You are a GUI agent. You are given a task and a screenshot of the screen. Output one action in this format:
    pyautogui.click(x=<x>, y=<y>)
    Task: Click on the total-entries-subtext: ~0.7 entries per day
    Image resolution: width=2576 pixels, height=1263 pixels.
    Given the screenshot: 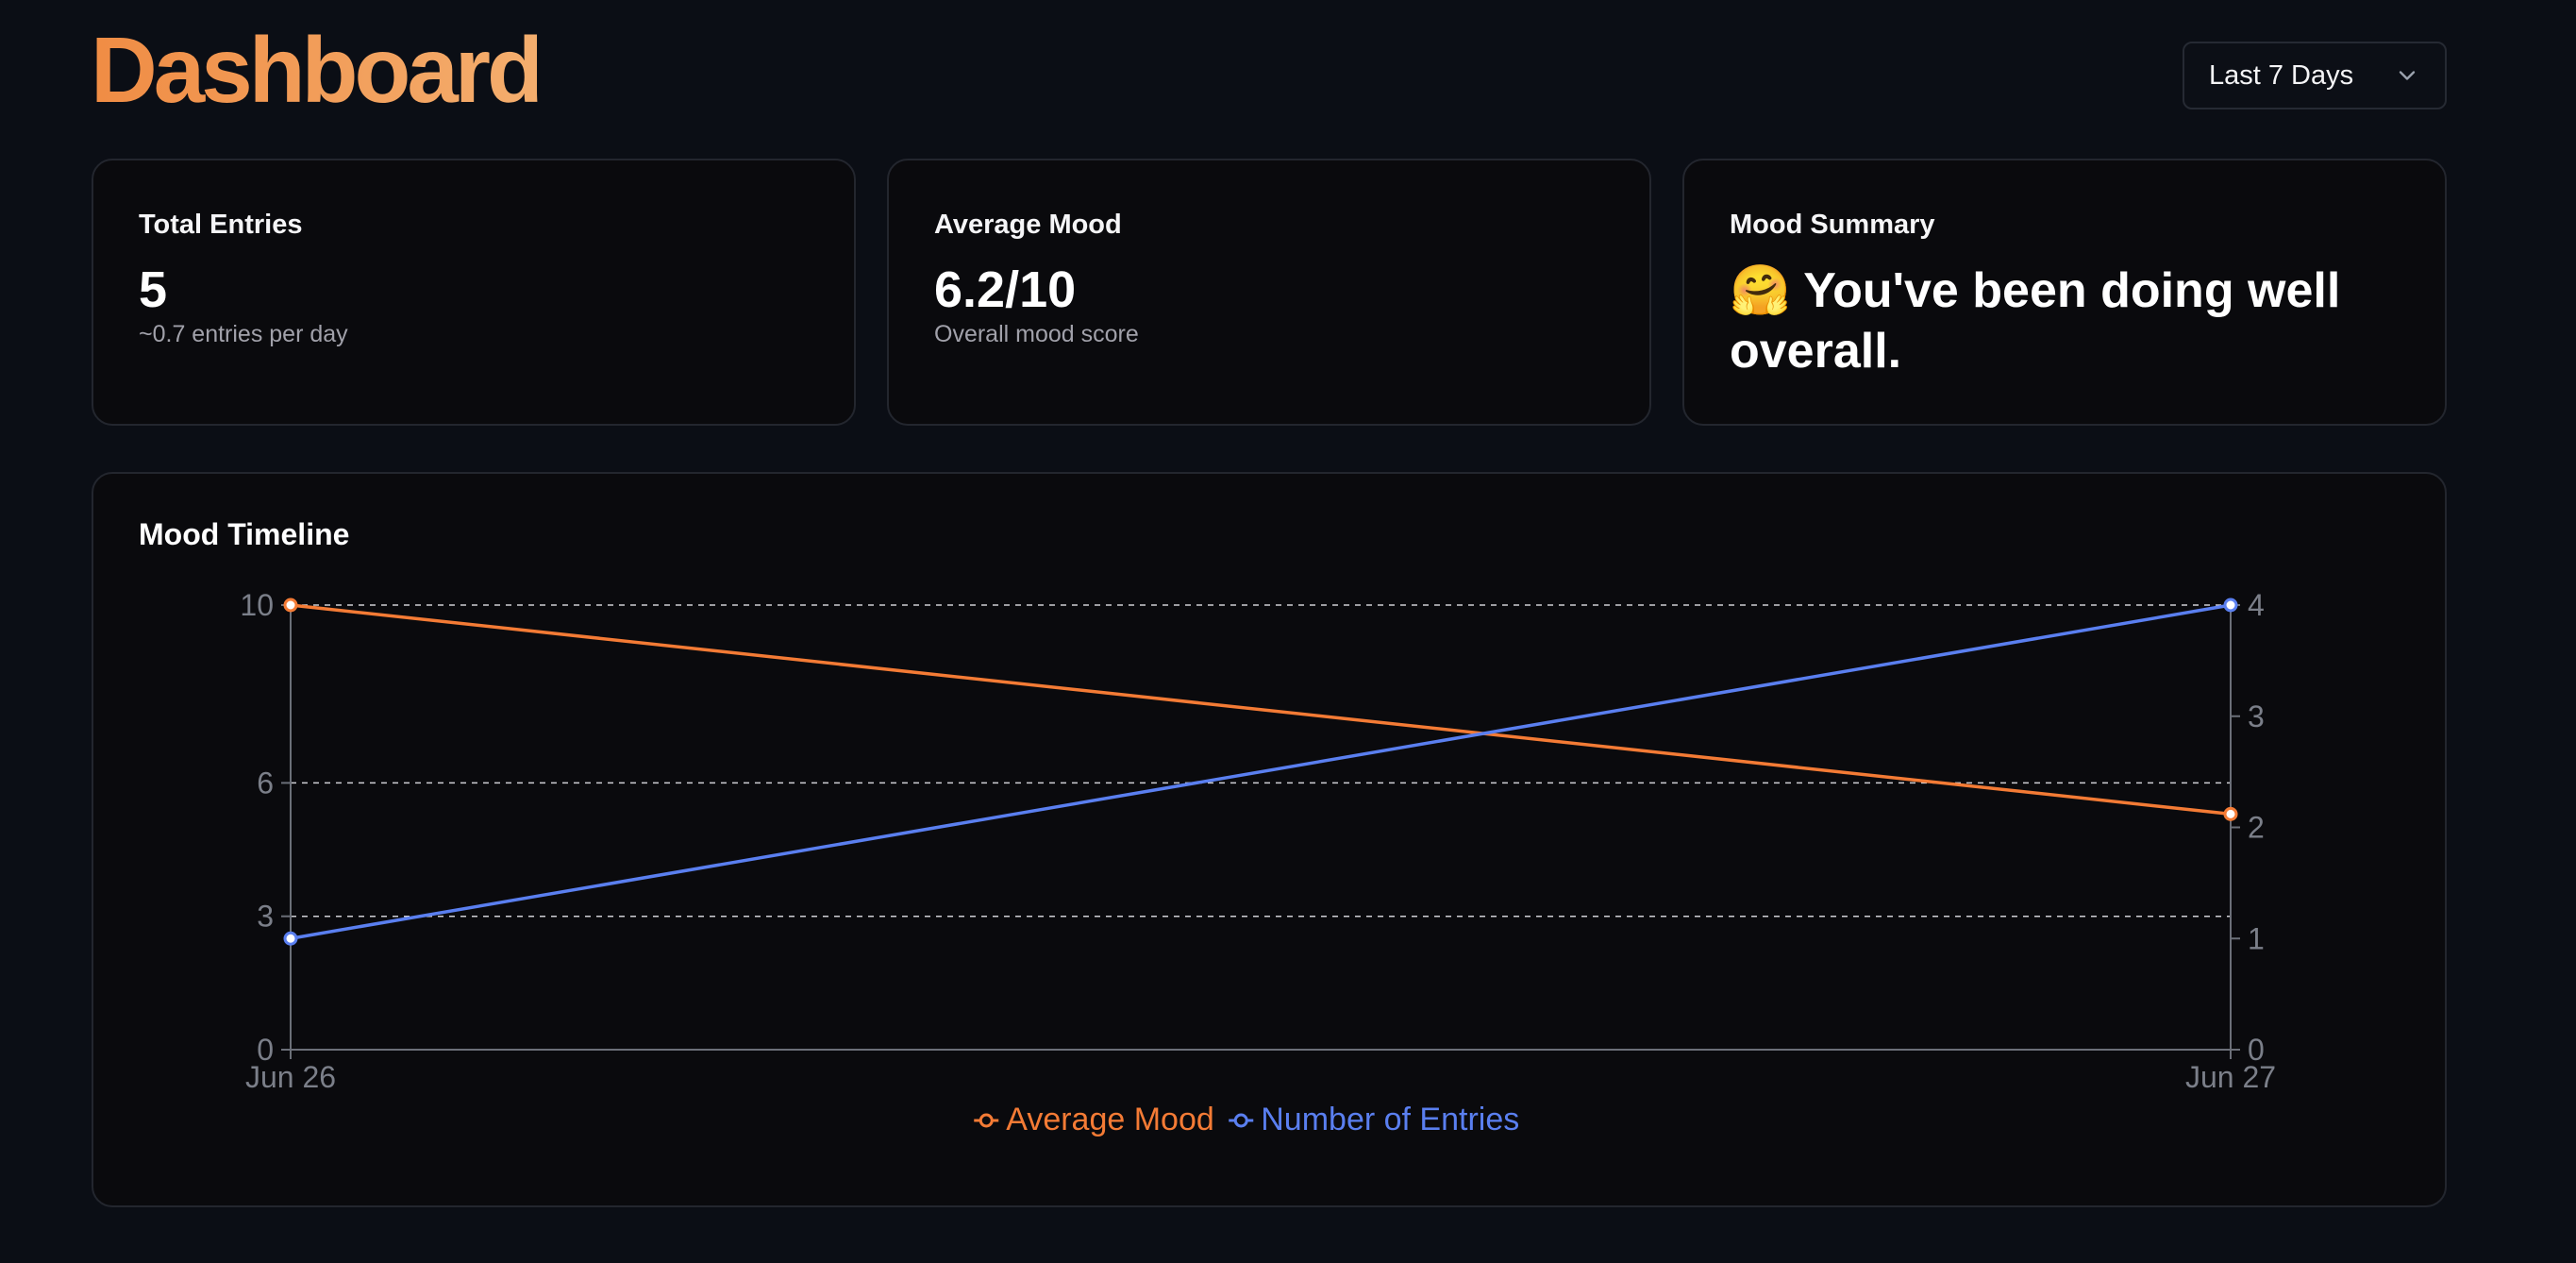 What is the action you would take?
    pyautogui.click(x=243, y=334)
    